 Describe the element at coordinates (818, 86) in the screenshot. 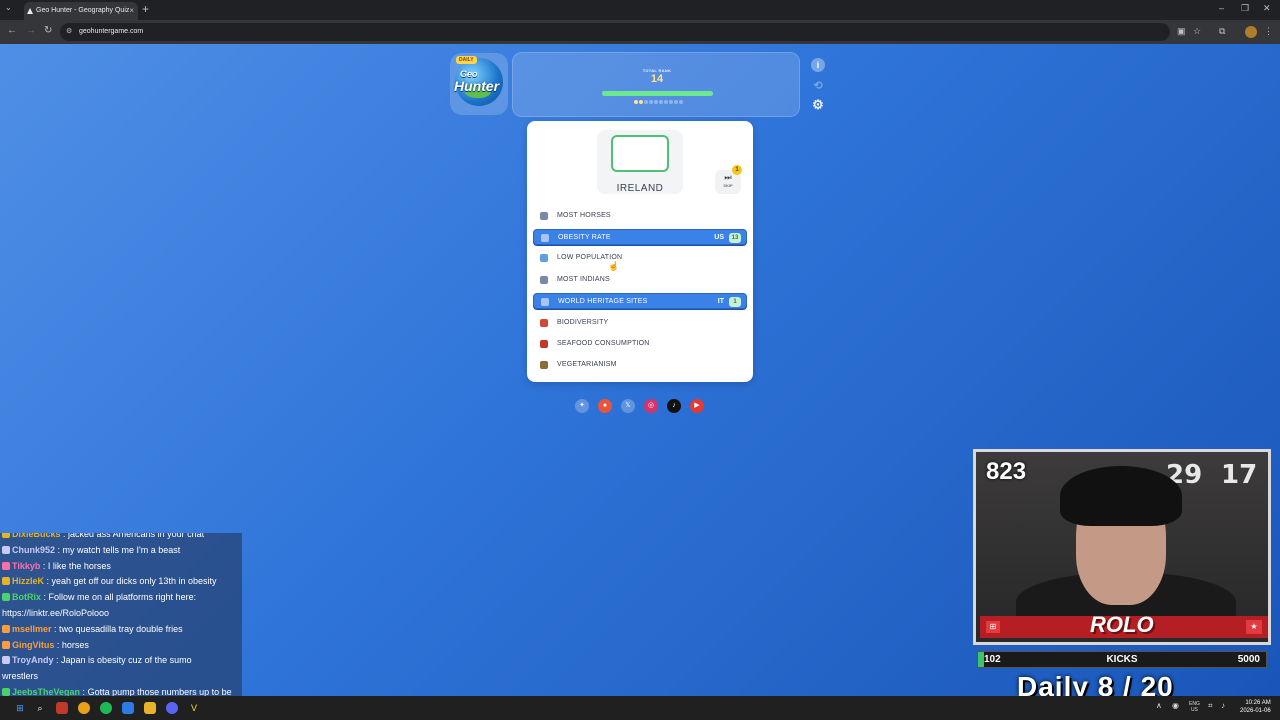

I see `refresh-icon: ⟲` at that location.